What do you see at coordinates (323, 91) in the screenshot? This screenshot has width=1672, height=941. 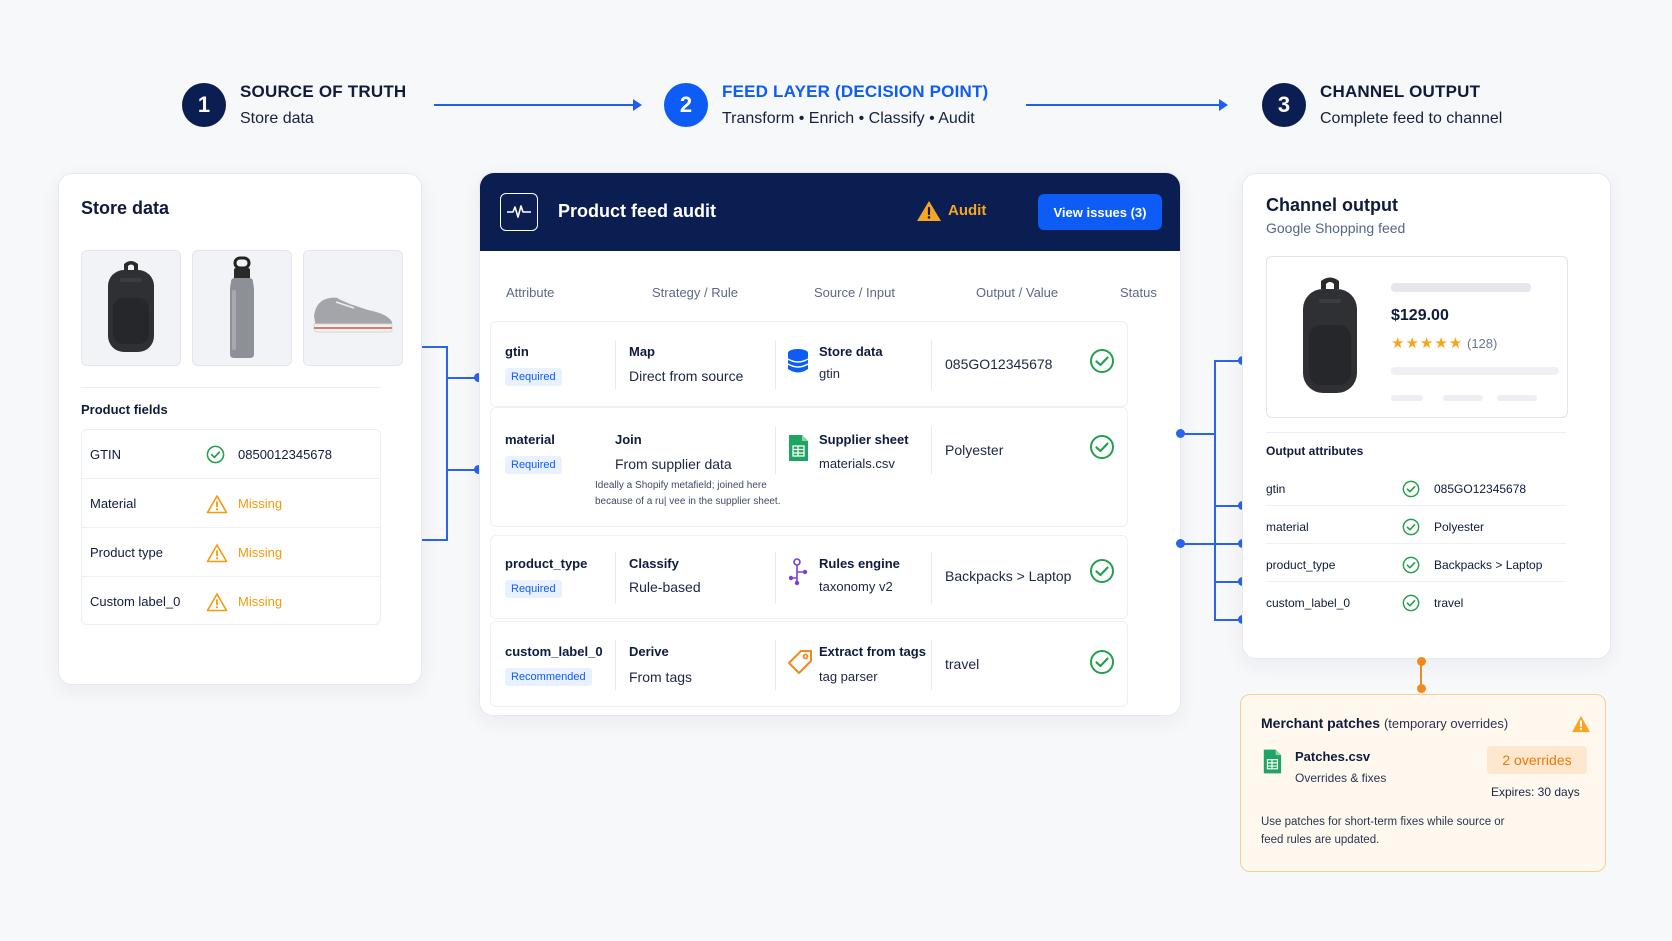 I see `step-title: SOURCE OF TRUTH` at bounding box center [323, 91].